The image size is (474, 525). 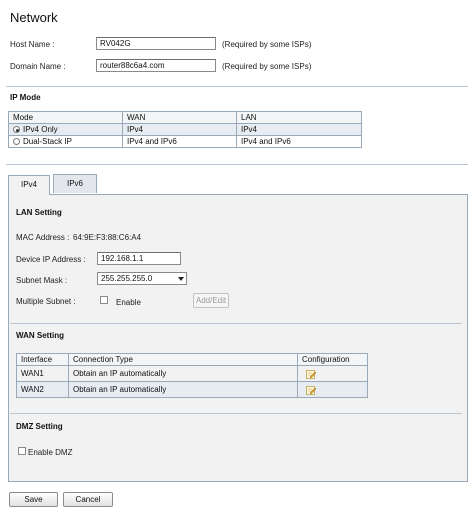 I want to click on tab-ipv4: IPv4, so click(x=29, y=185).